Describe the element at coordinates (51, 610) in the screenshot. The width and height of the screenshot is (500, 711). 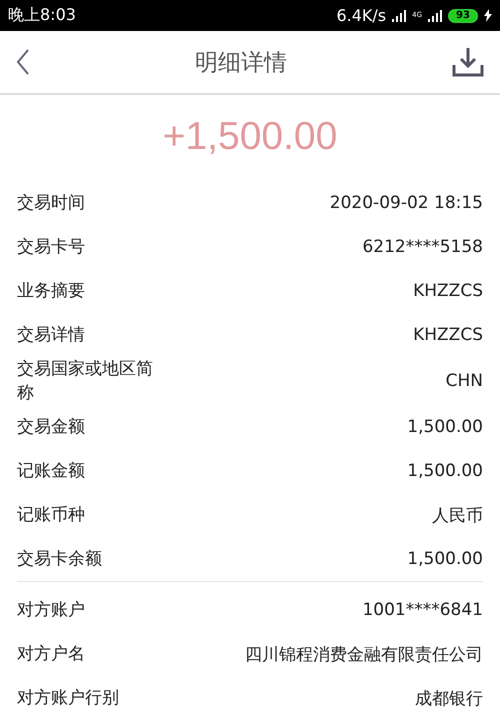
I see `field-label: 对方账户` at that location.